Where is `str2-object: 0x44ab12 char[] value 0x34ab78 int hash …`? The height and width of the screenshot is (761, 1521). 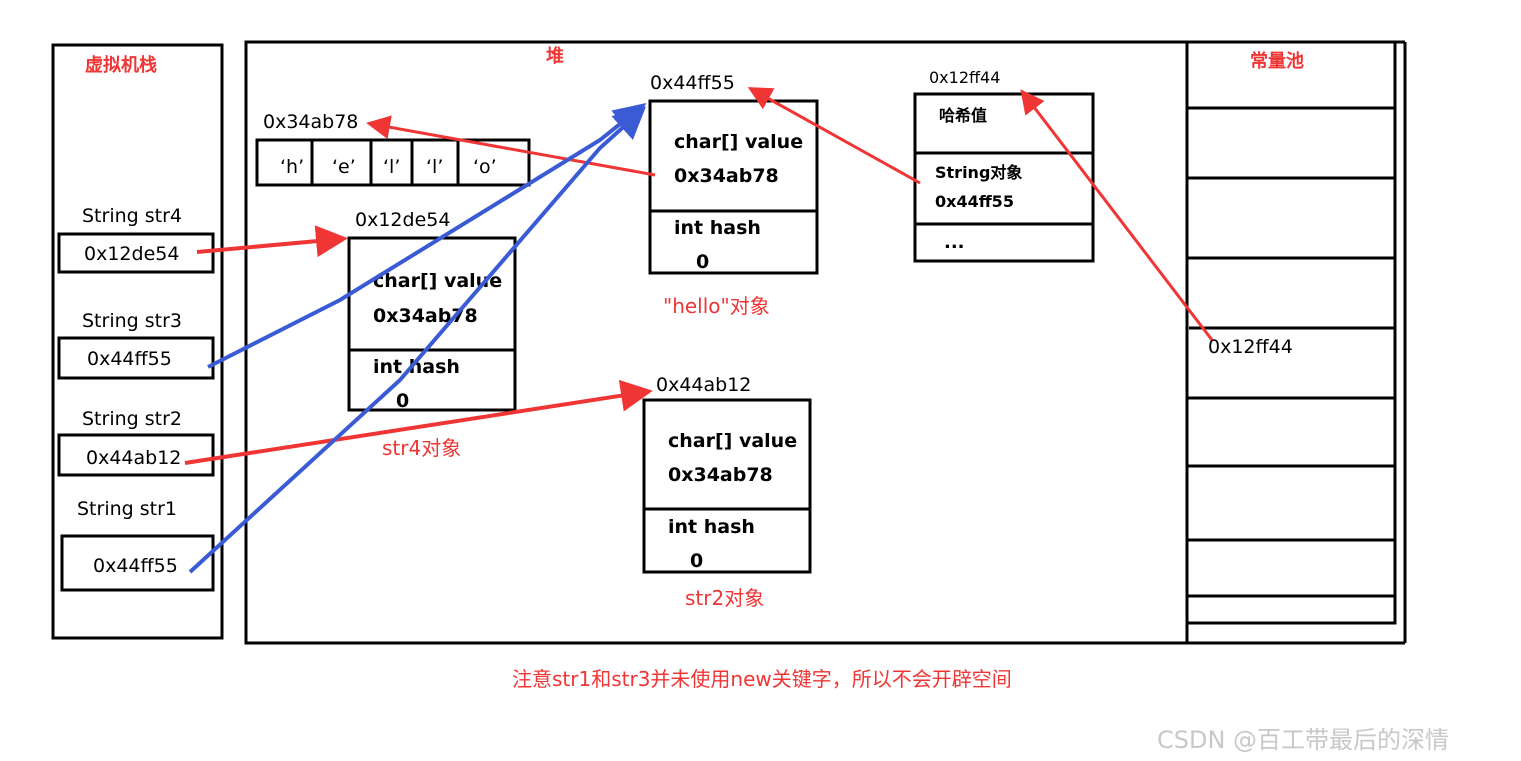
str2-object: 0x44ab12 char[] value 0x34ab78 int hash … is located at coordinates (727, 492).